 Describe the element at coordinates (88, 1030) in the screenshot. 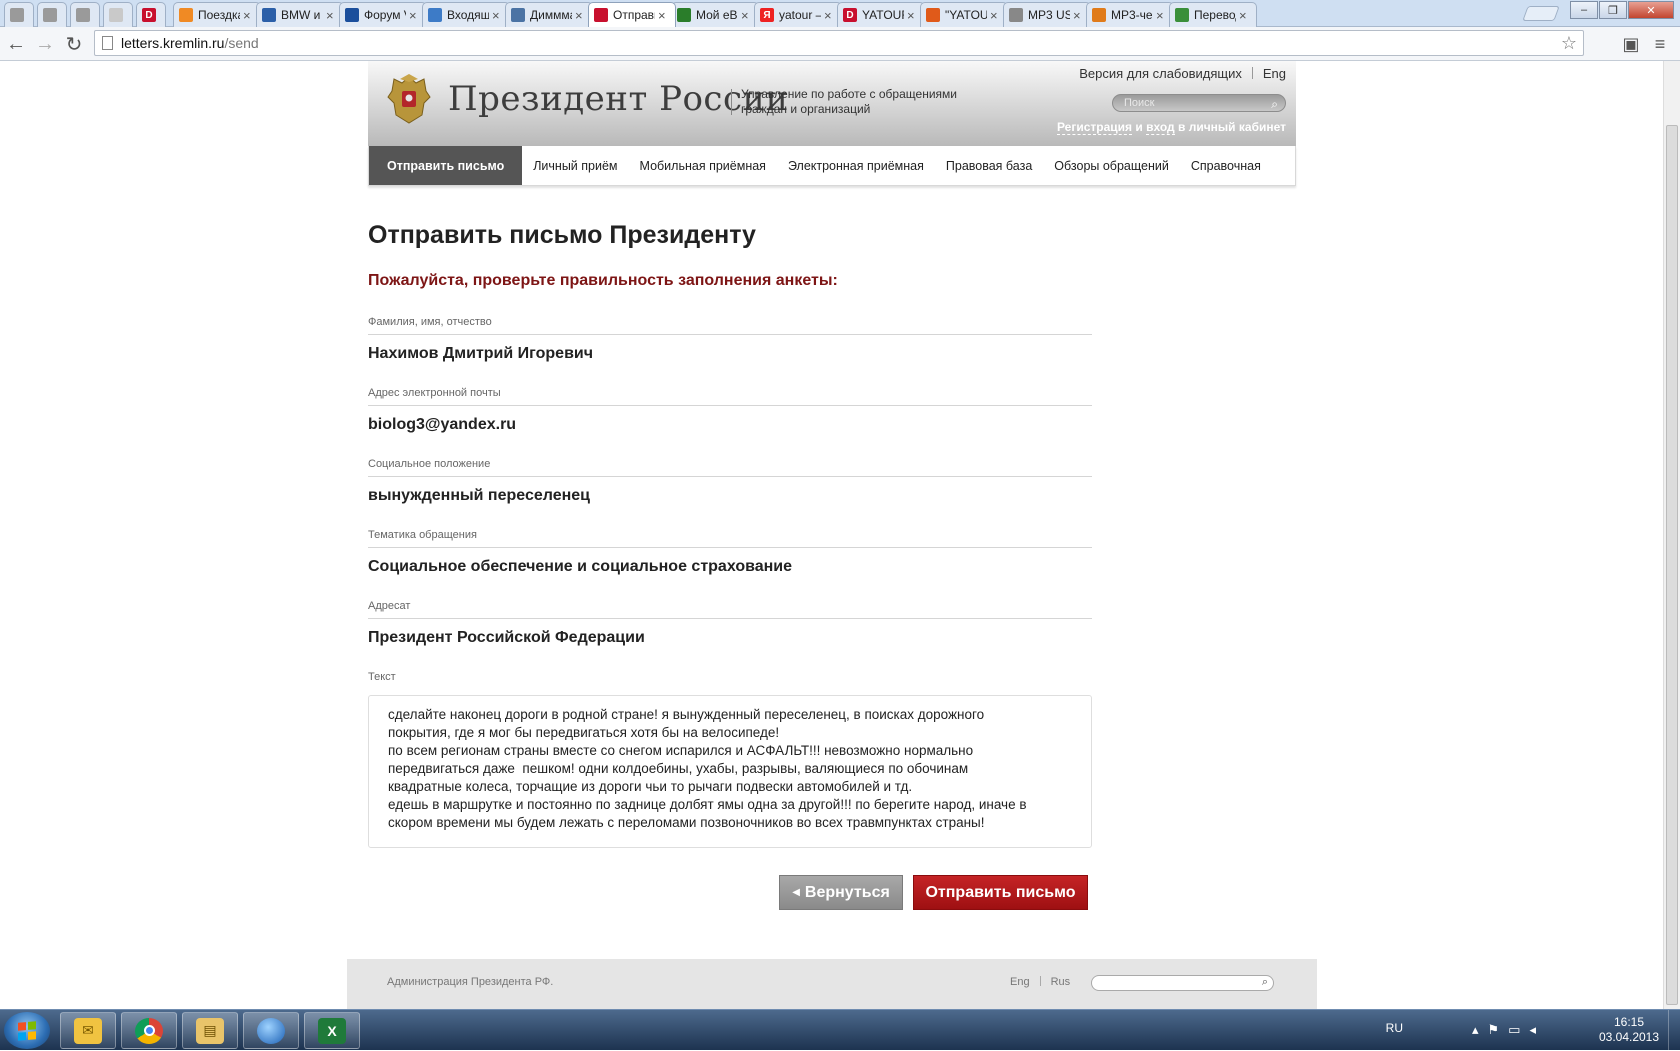

I see `taskbar-outlook: ✉` at that location.